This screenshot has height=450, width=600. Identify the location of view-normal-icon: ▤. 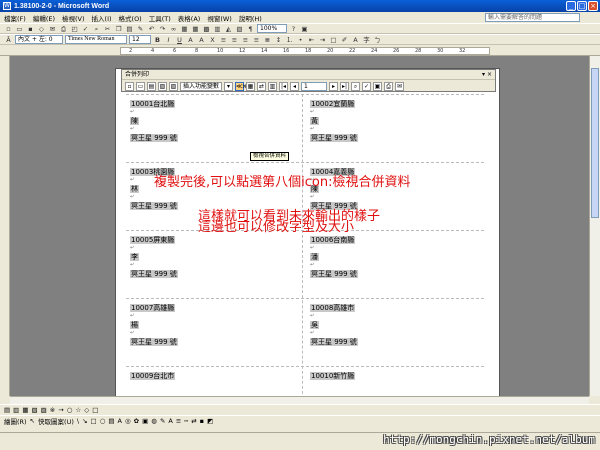
(7, 410).